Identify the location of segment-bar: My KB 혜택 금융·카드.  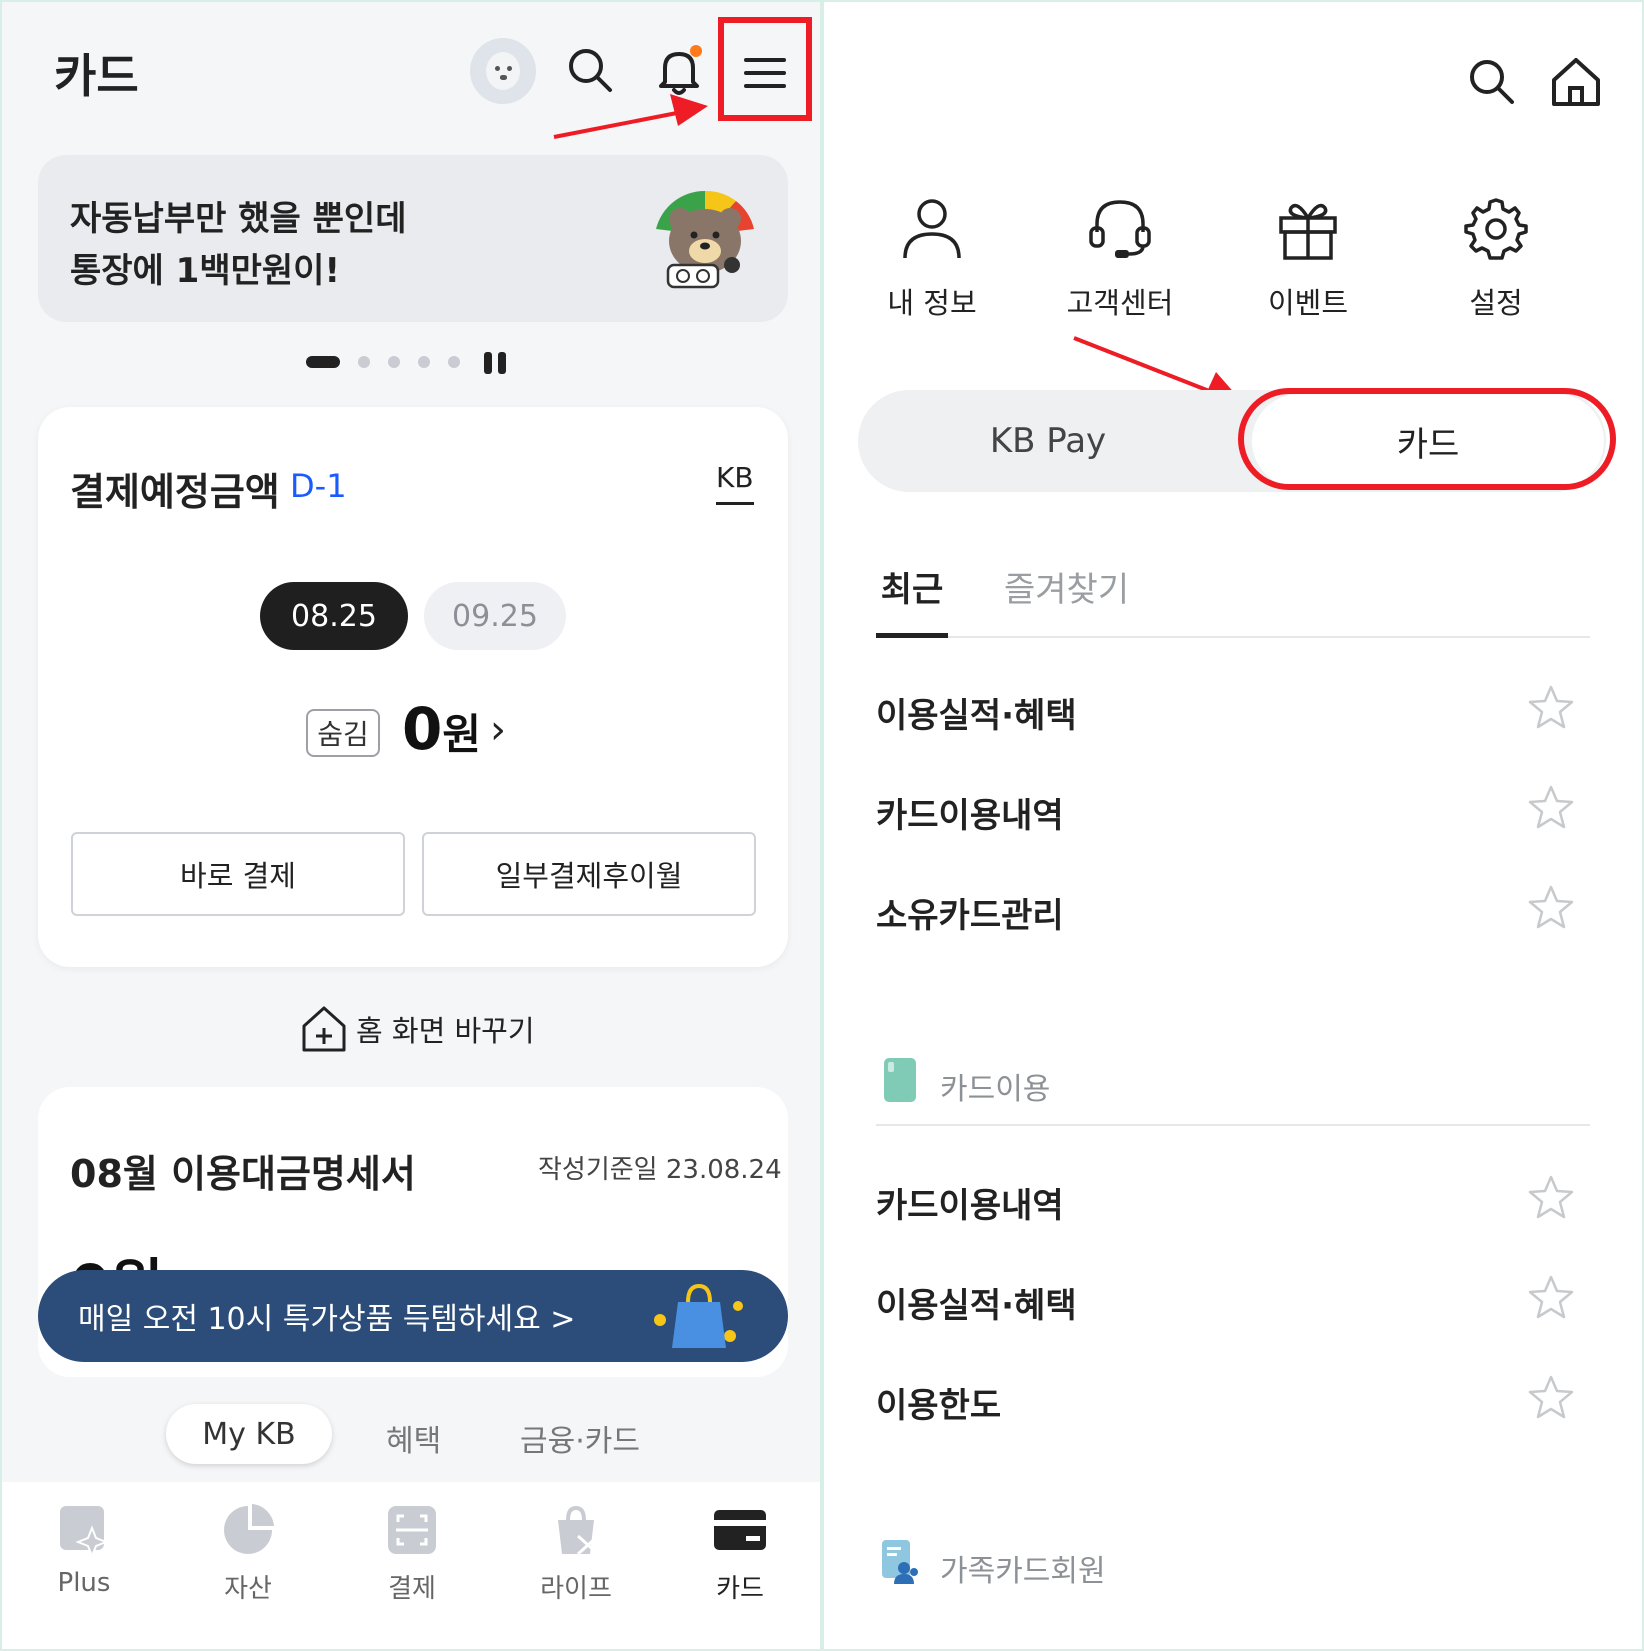
(411, 1435).